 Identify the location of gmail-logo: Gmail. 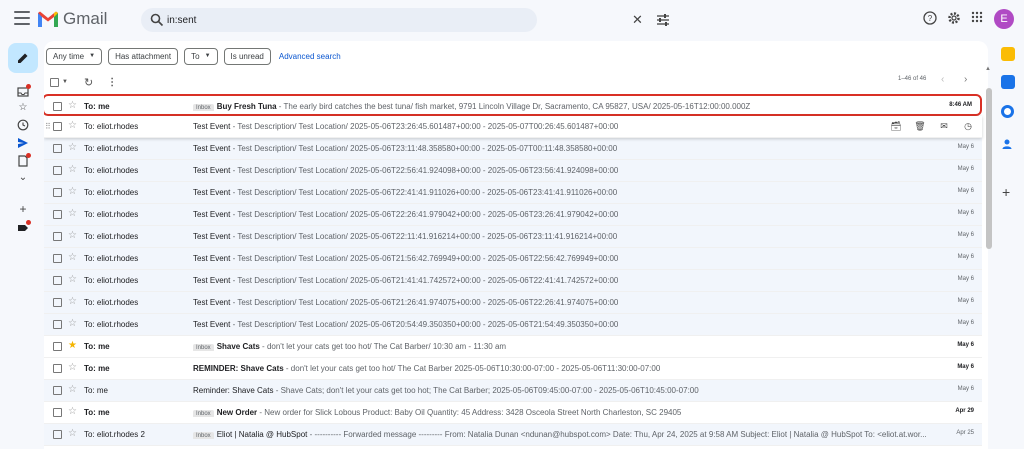
(72, 19).